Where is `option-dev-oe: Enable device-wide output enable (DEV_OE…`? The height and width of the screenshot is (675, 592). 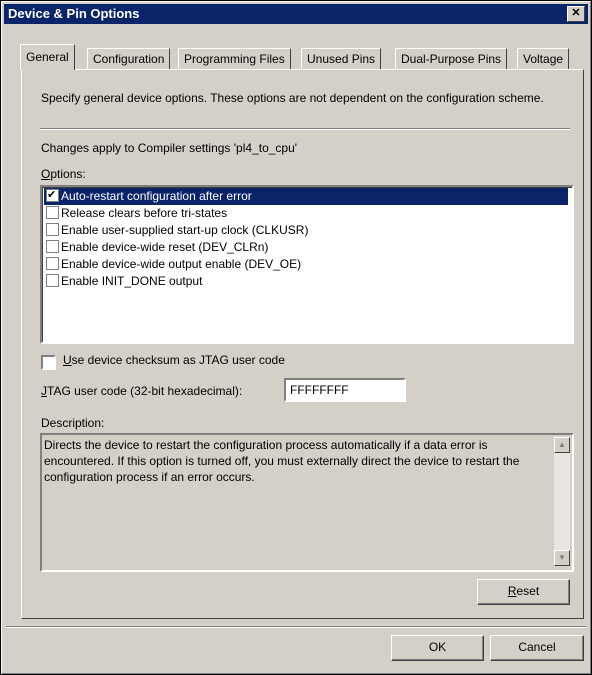
option-dev-oe: Enable device-wide output enable (DEV_OE… is located at coordinates (306, 264).